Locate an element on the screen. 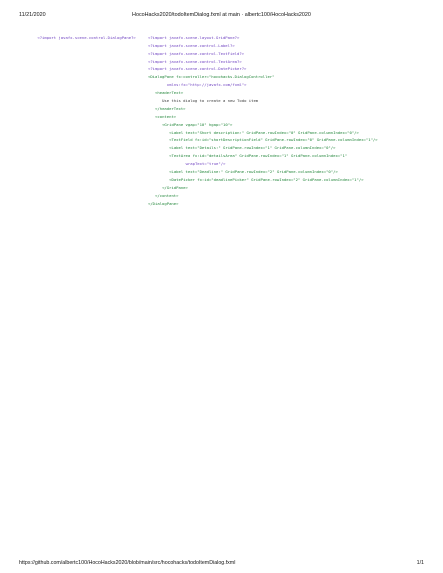 This screenshot has height=573, width=443. code-line-text: xmlns:fx="http://javafx.com/fxml"> is located at coordinates (206, 85).